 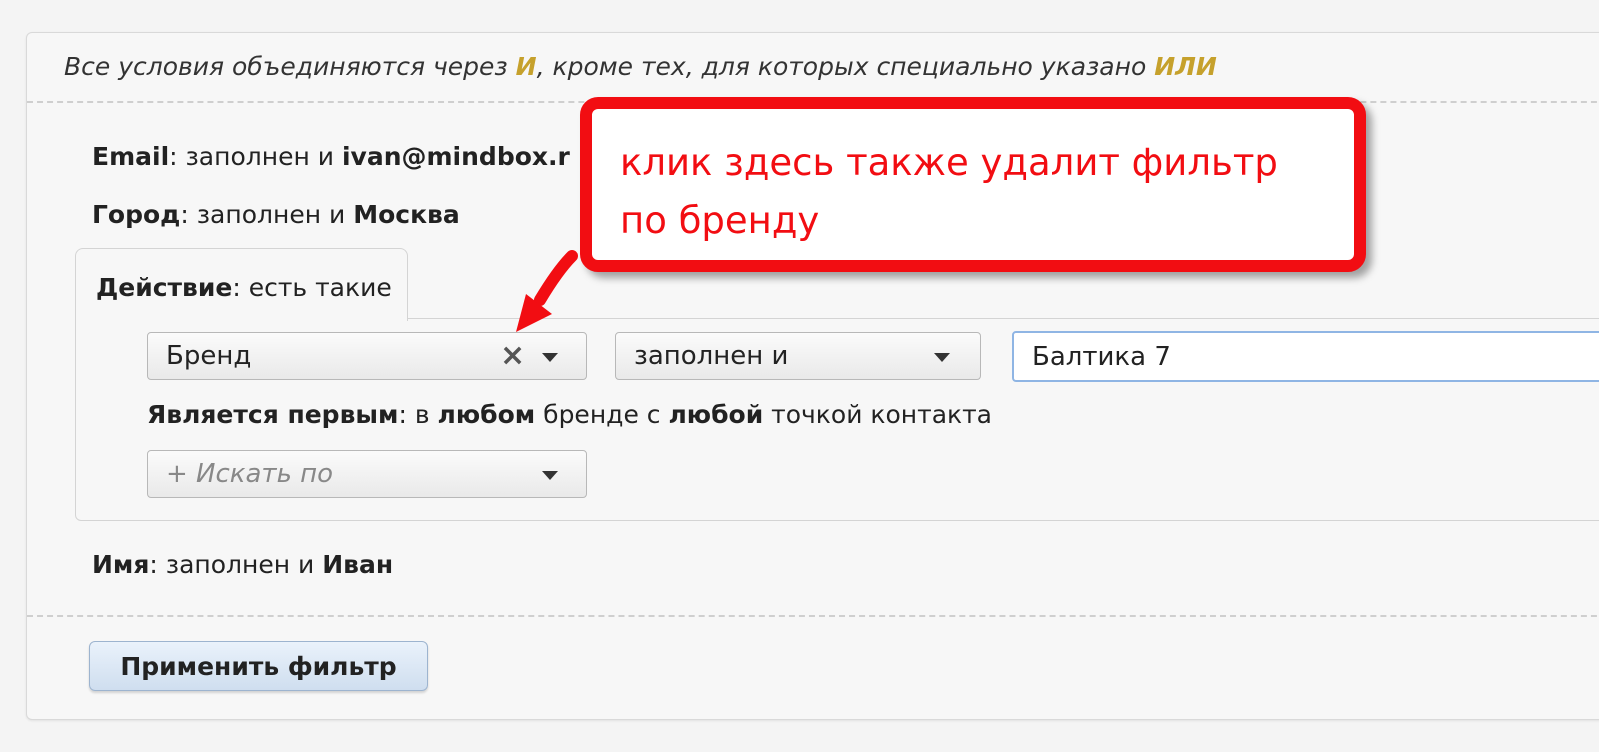 I want to click on clear-icon: ×, so click(x=512, y=356).